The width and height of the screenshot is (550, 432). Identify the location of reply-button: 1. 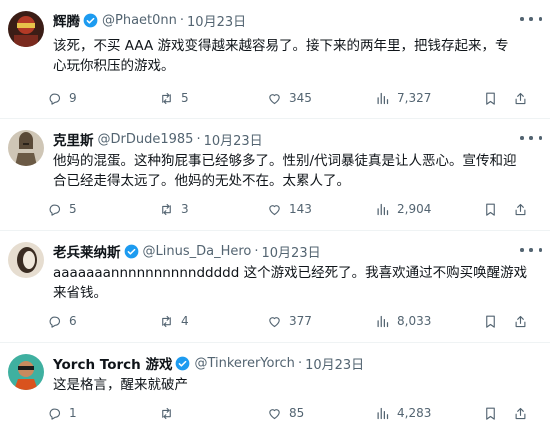
(62, 413).